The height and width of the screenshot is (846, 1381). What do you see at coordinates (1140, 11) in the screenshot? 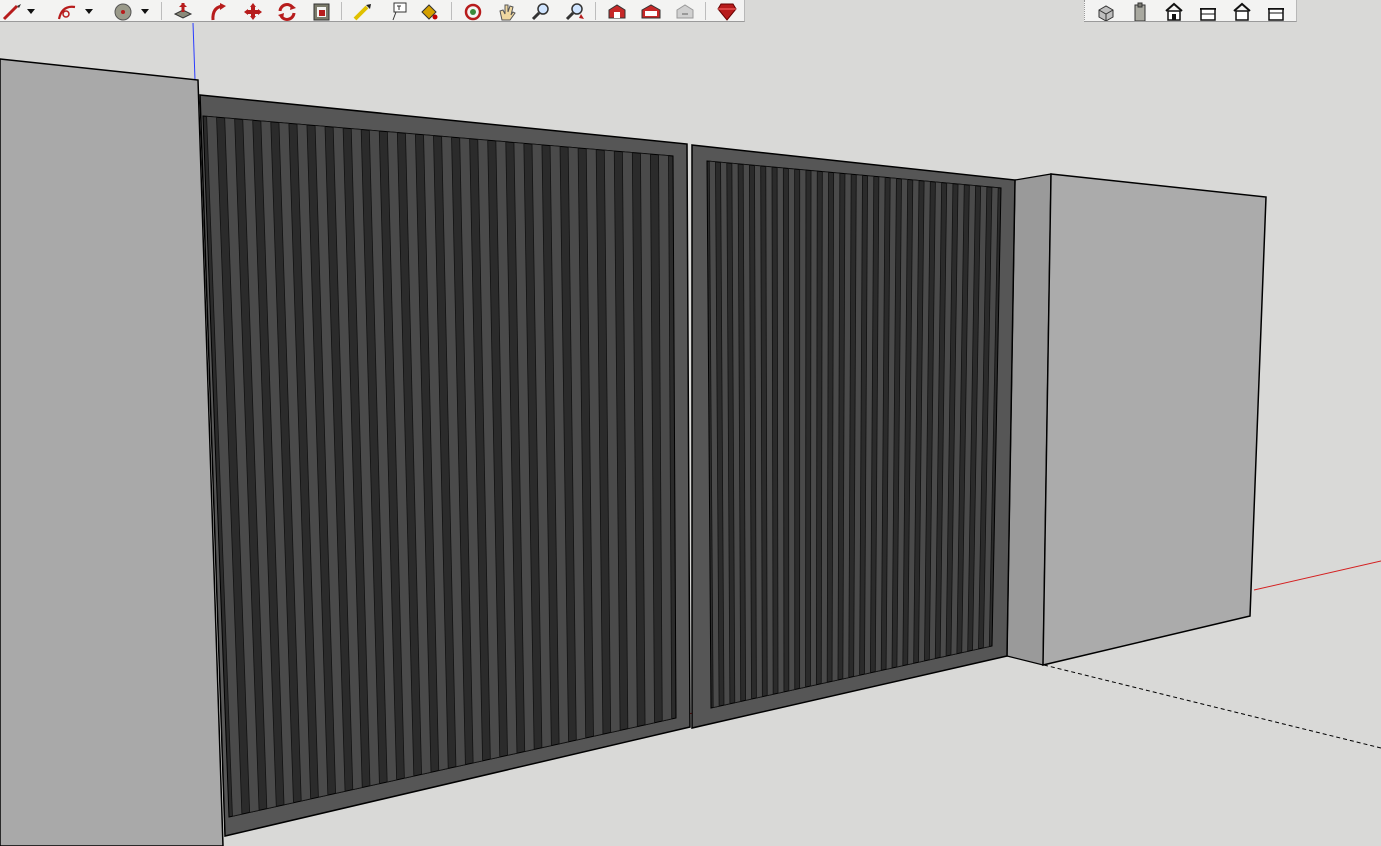
I see `top-view-icon` at bounding box center [1140, 11].